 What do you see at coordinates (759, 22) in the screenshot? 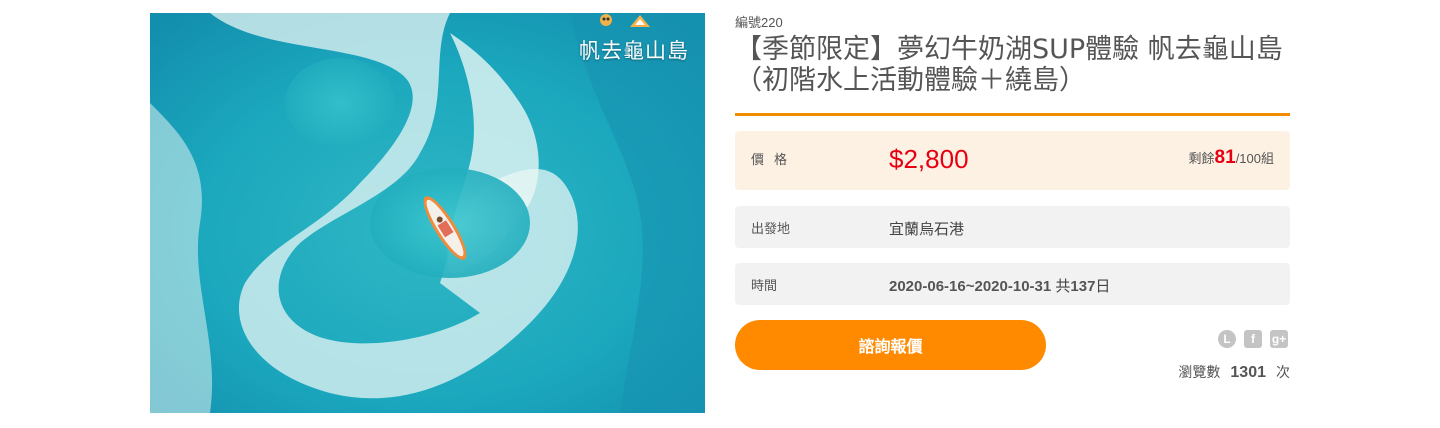
I see `product-code: 編號220` at bounding box center [759, 22].